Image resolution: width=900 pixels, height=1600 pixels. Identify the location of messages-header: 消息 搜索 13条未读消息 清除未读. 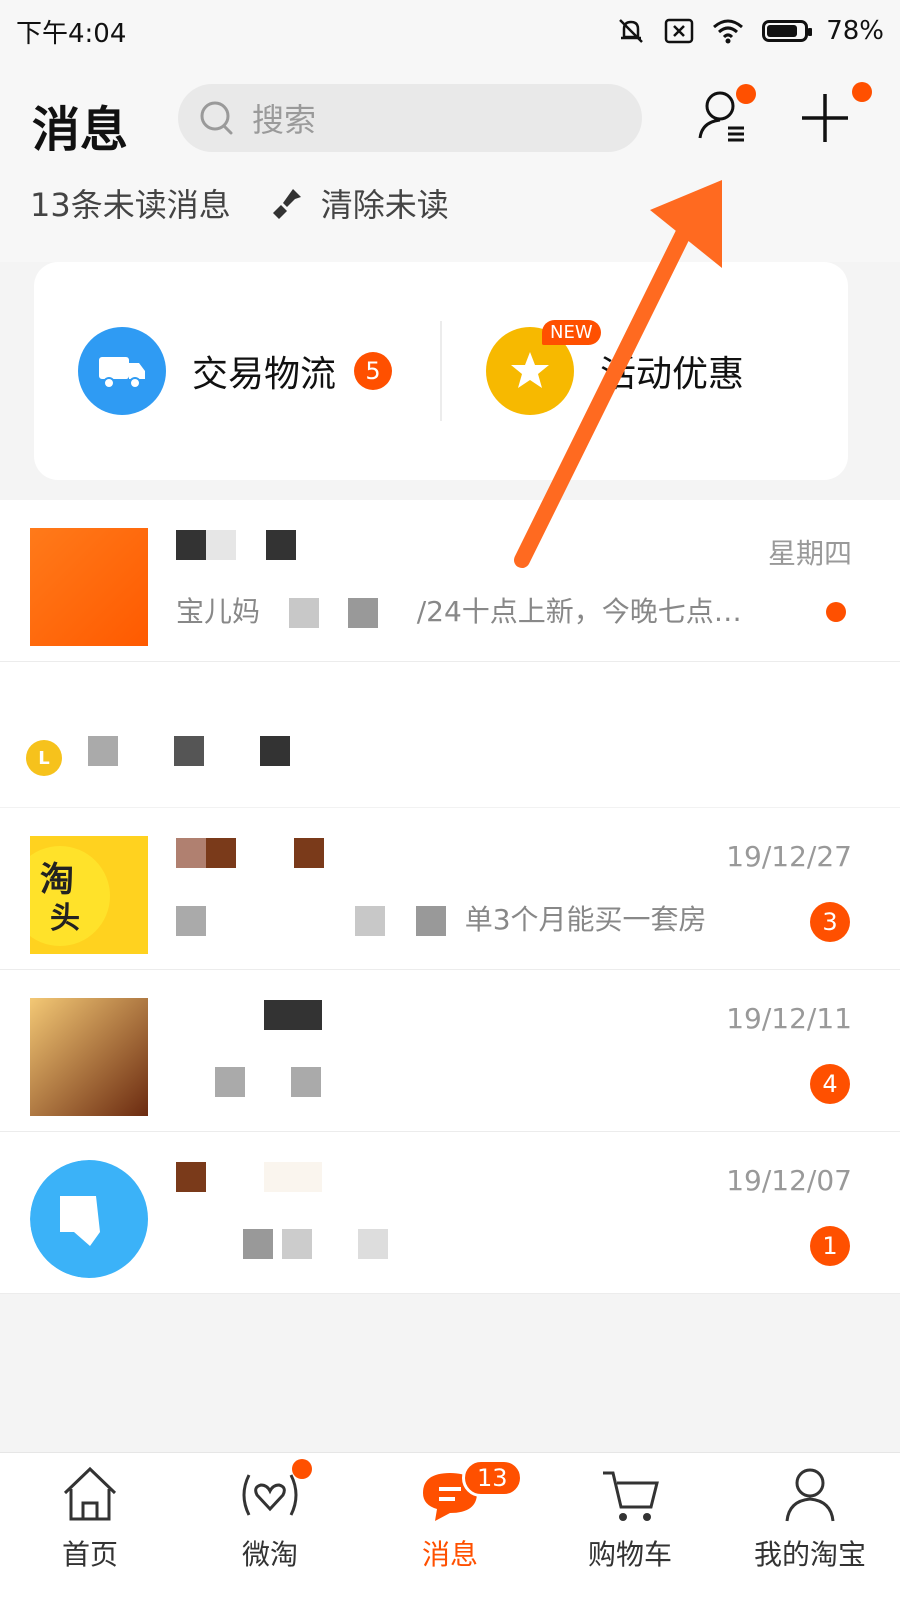
(450, 162).